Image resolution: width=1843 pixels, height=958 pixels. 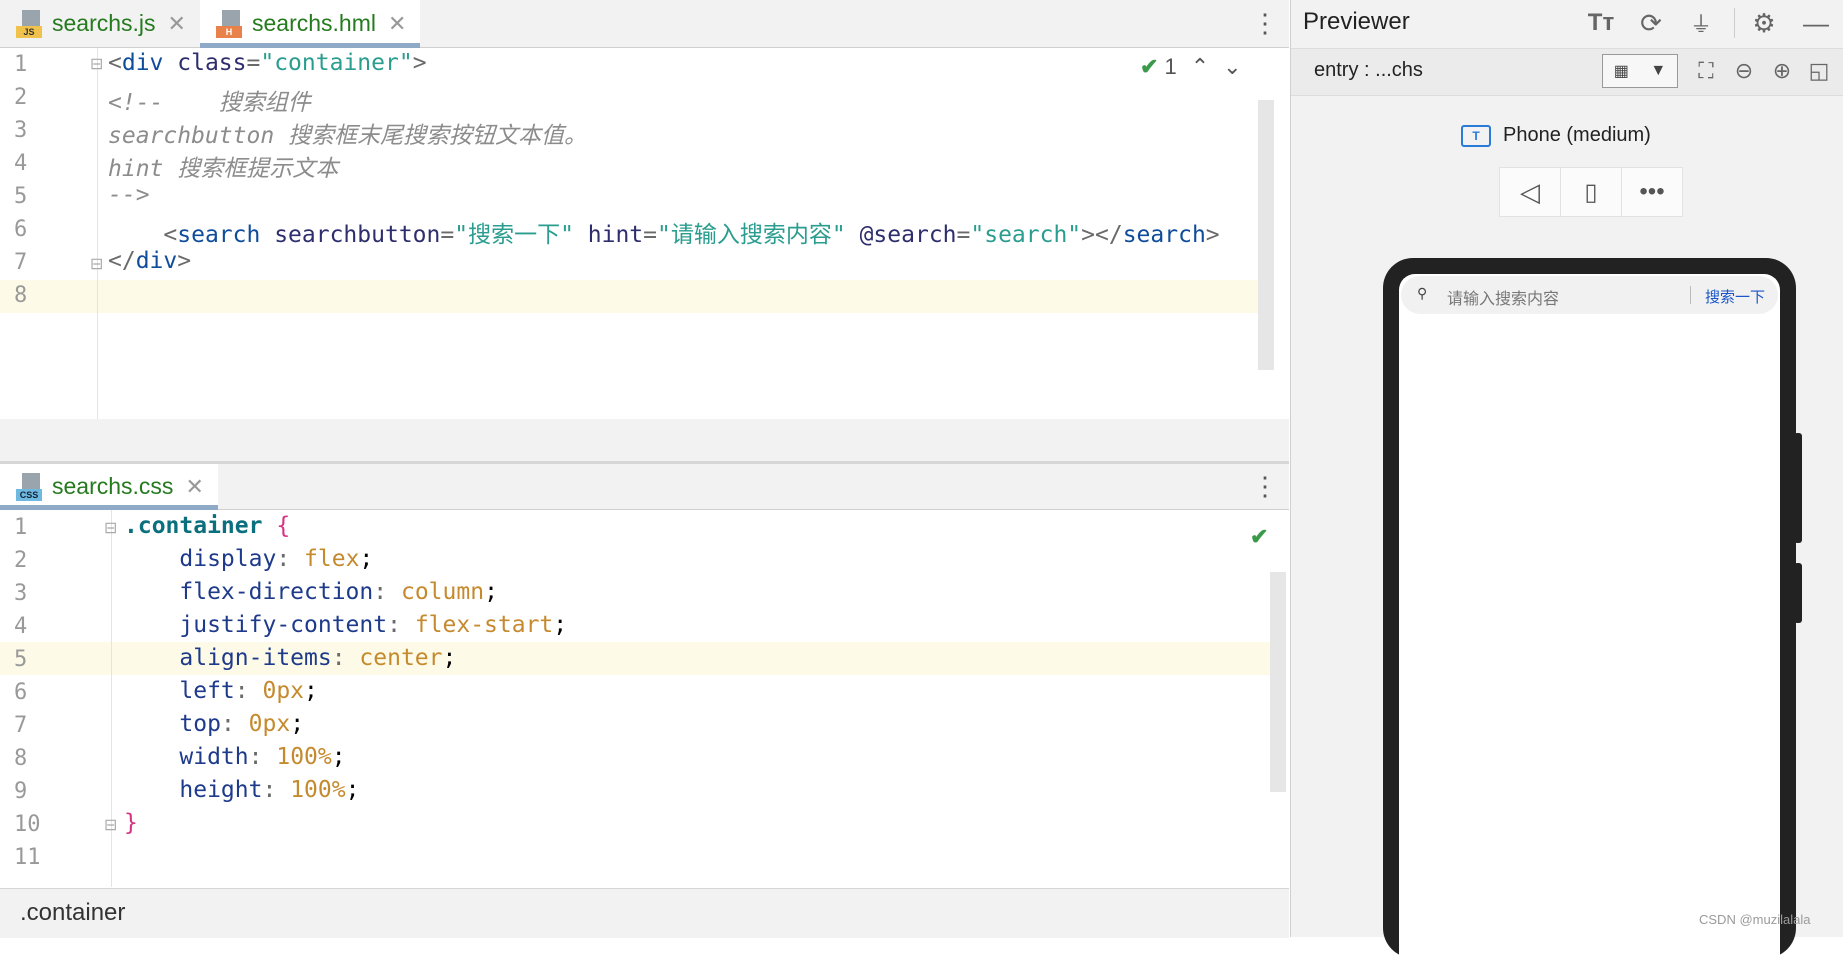 I want to click on hml-file-icon: H, so click(x=230, y=23).